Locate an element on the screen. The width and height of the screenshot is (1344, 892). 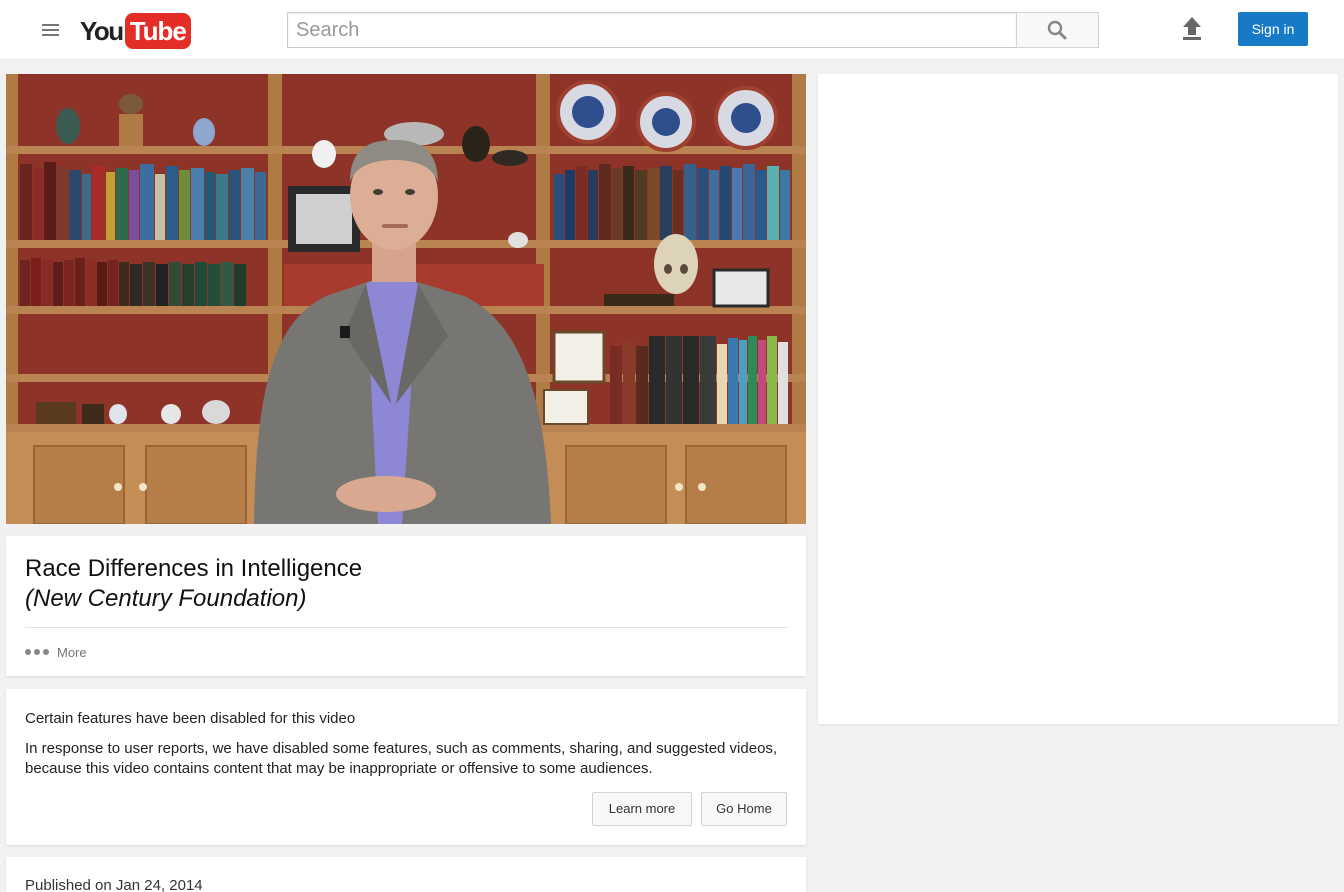
divider is located at coordinates (406, 627).